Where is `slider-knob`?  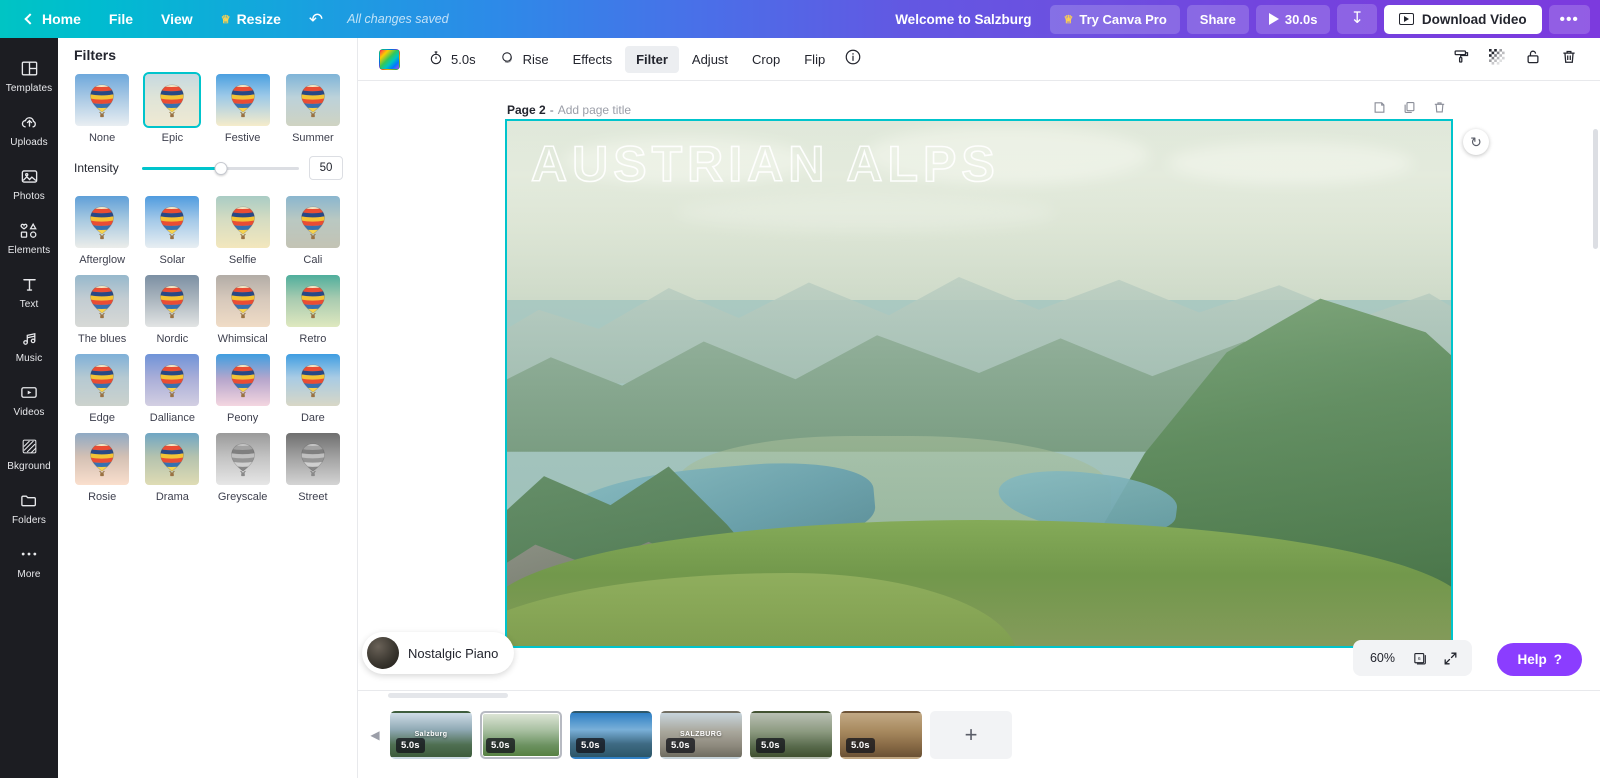
slider-knob is located at coordinates (220, 168).